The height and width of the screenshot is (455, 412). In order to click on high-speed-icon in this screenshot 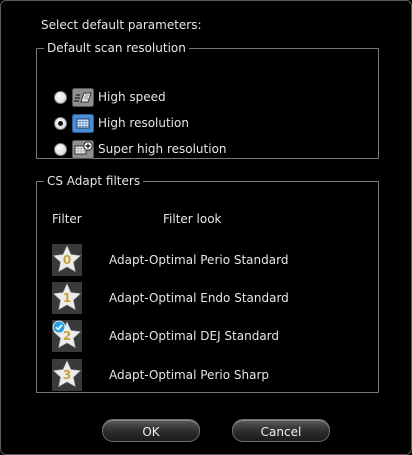, I will do `click(83, 97)`.